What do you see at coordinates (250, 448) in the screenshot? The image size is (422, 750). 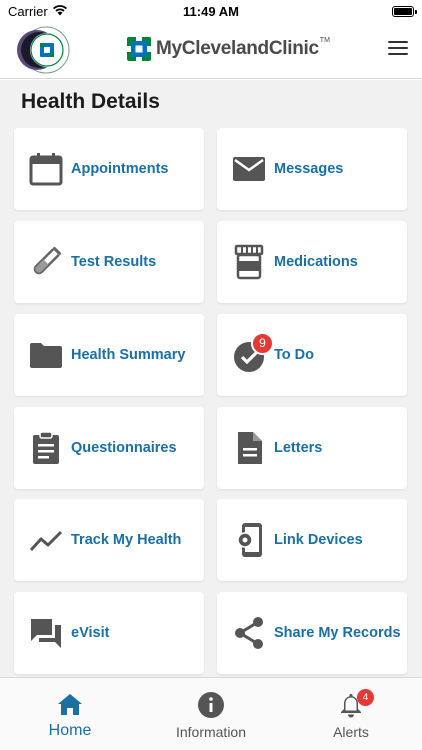 I see `document-icon` at bounding box center [250, 448].